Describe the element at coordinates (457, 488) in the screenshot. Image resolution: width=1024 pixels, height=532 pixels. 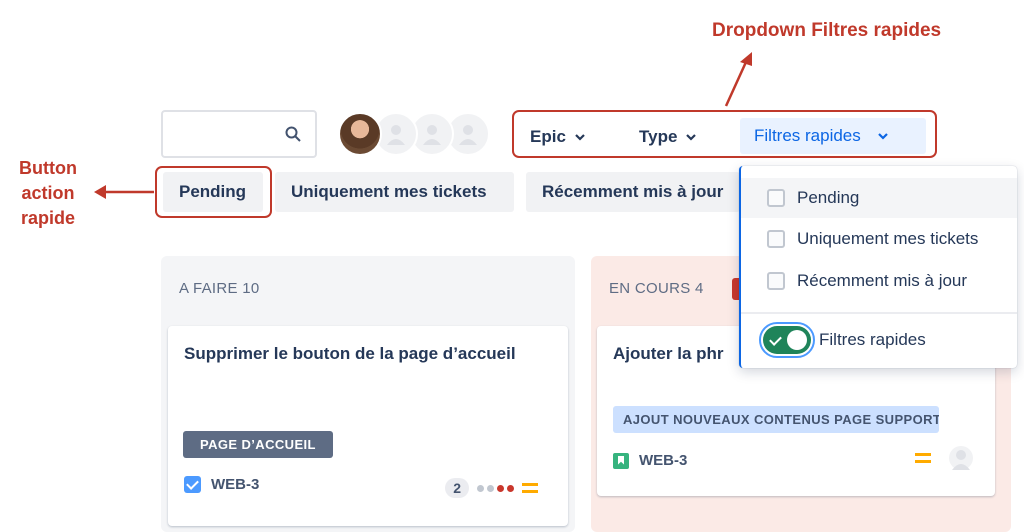
I see `story-points-badge: 2` at that location.